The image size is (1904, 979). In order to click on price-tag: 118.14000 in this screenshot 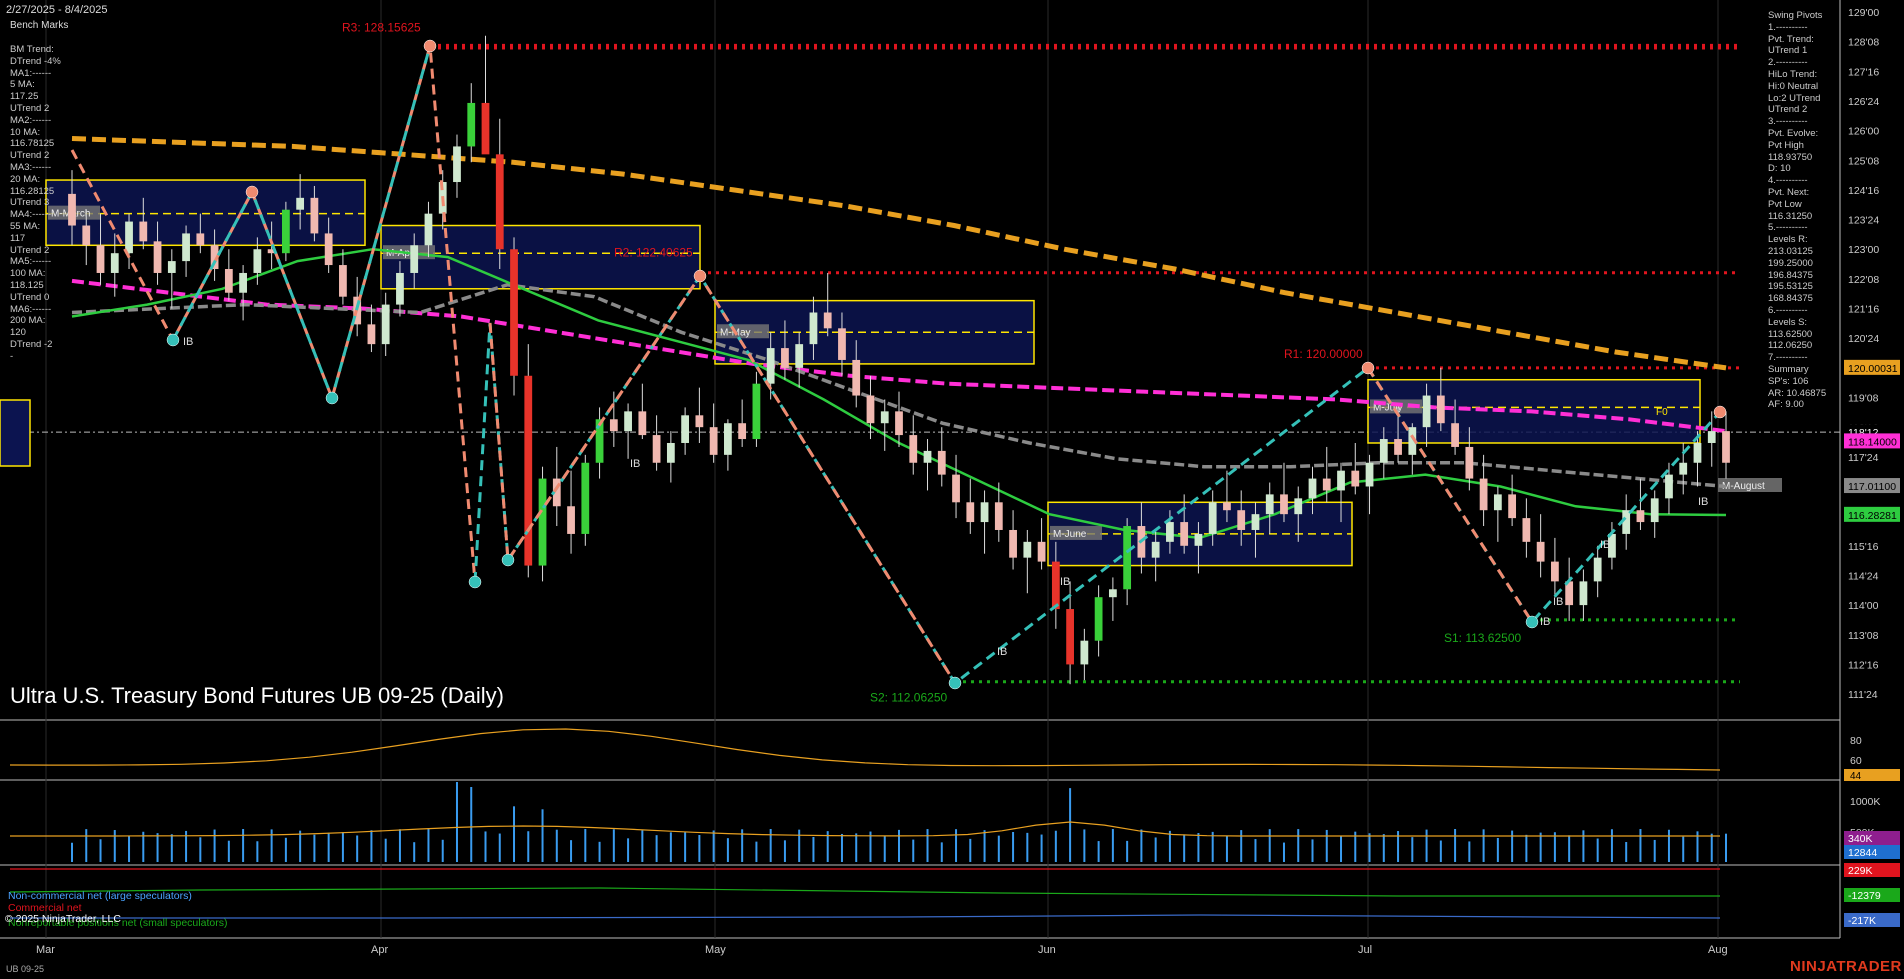, I will do `click(1872, 442)`.